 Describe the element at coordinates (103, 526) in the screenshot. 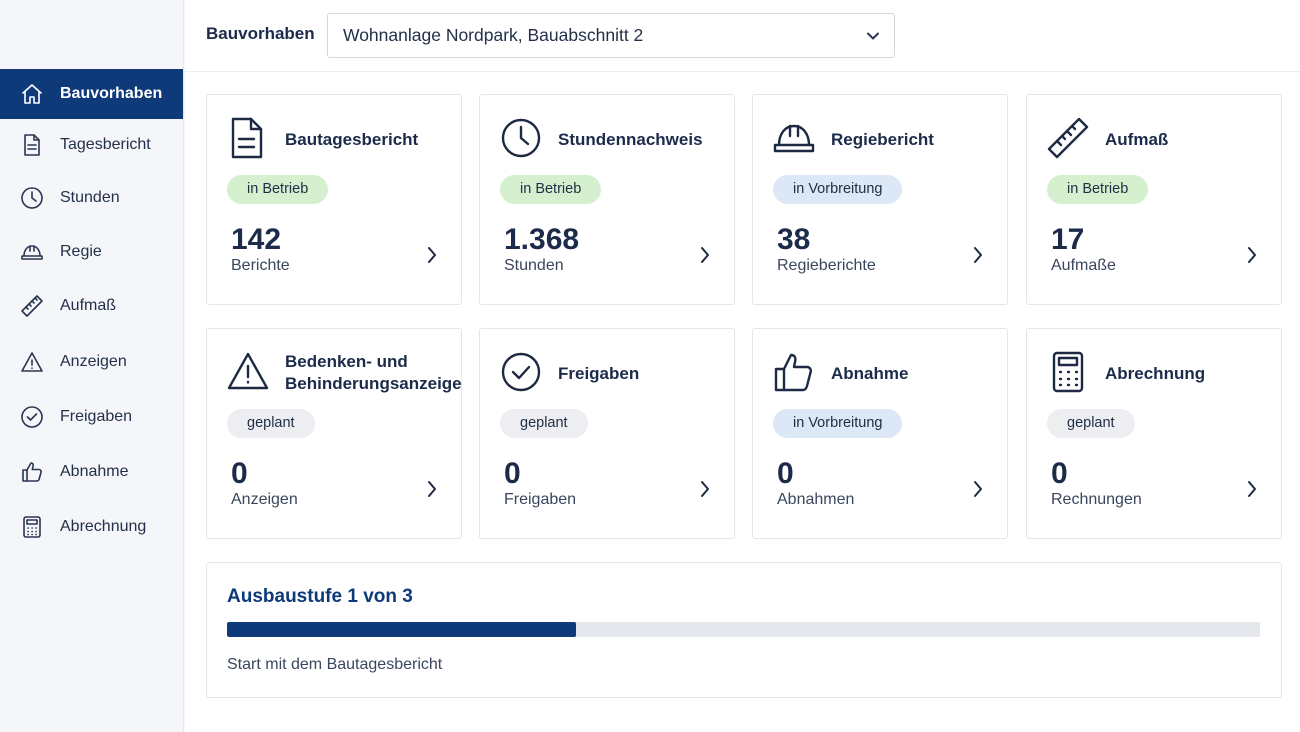

I see `sidebar-item-label: Abrechnung` at that location.